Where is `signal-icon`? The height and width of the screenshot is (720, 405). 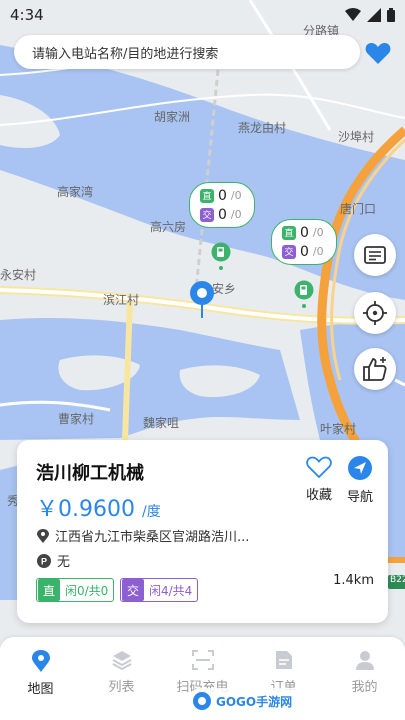
signal-icon is located at coordinates (374, 15).